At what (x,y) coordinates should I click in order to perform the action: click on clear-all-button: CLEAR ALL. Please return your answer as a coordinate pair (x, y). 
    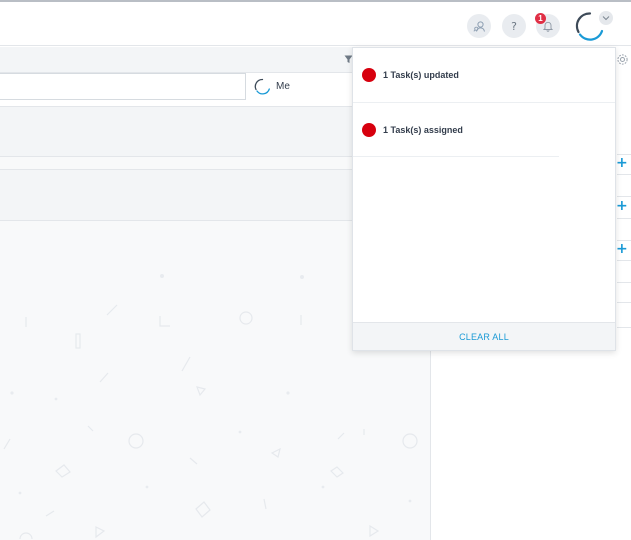
    Looking at the image, I should click on (484, 336).